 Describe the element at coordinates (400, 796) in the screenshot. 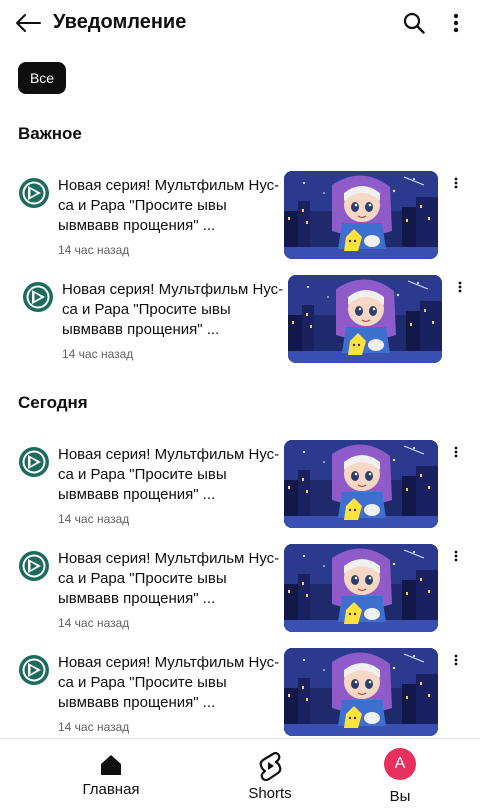

I see `nav-you-label: Вы` at that location.